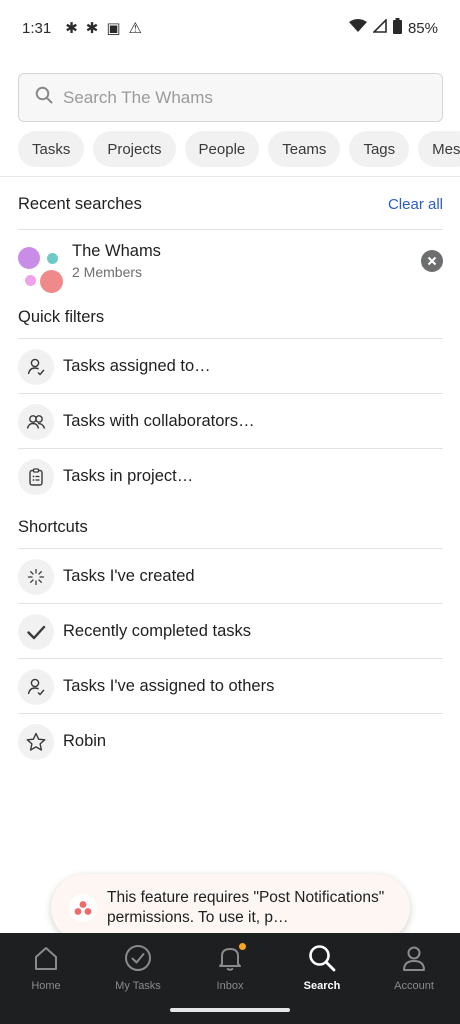 The height and width of the screenshot is (1024, 460). What do you see at coordinates (415, 204) in the screenshot?
I see `clear-all-button: Clear all` at bounding box center [415, 204].